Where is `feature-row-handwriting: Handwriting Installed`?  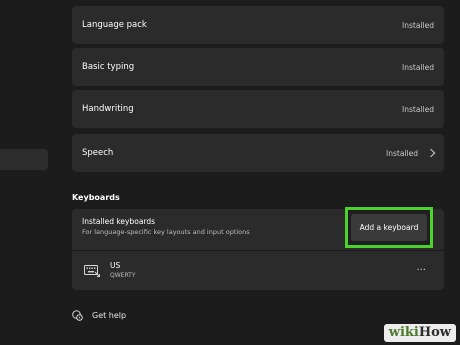
feature-row-handwriting: Handwriting Installed is located at coordinates (258, 109).